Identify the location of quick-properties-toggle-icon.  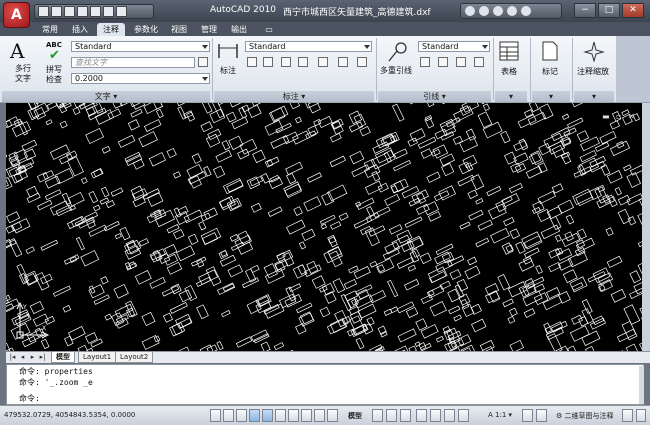
(332, 415).